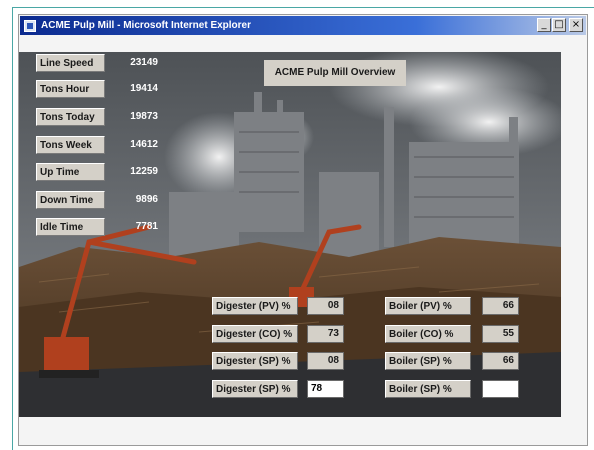 The width and height of the screenshot is (594, 450). I want to click on stat-label-tons-hour: Tons Hour, so click(70, 89).